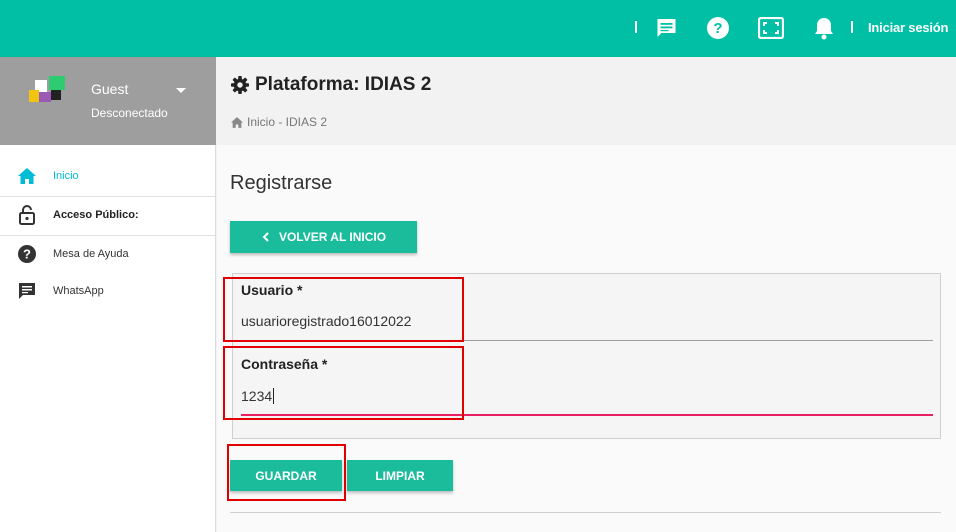 The height and width of the screenshot is (532, 956). I want to click on sidebar-item-label: Inicio, so click(66, 176).